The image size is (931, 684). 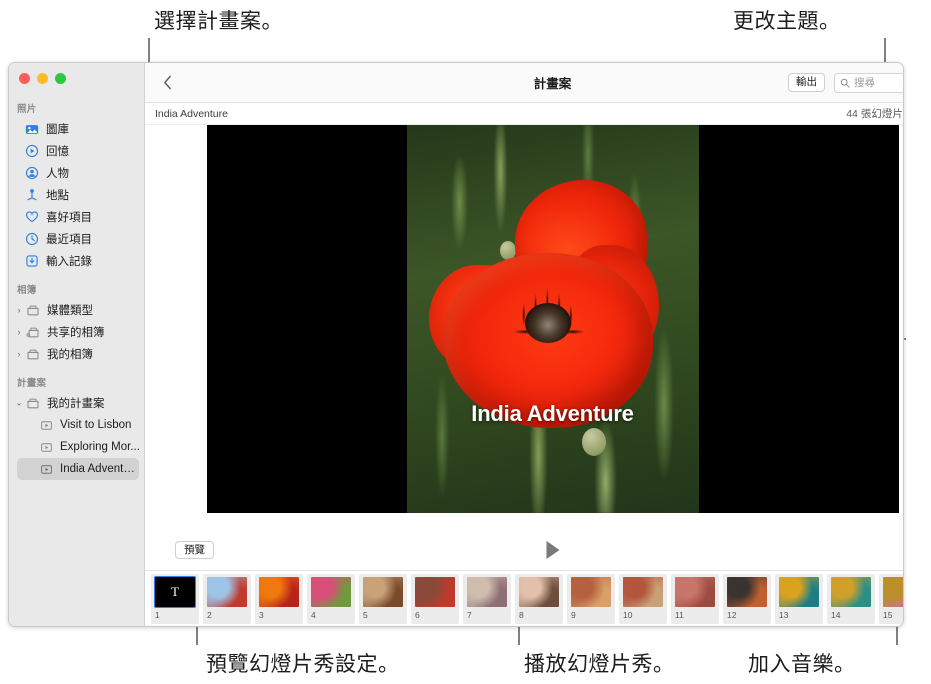 I want to click on sidebar-item-india-adventure: India Adventure, so click(x=78, y=469).